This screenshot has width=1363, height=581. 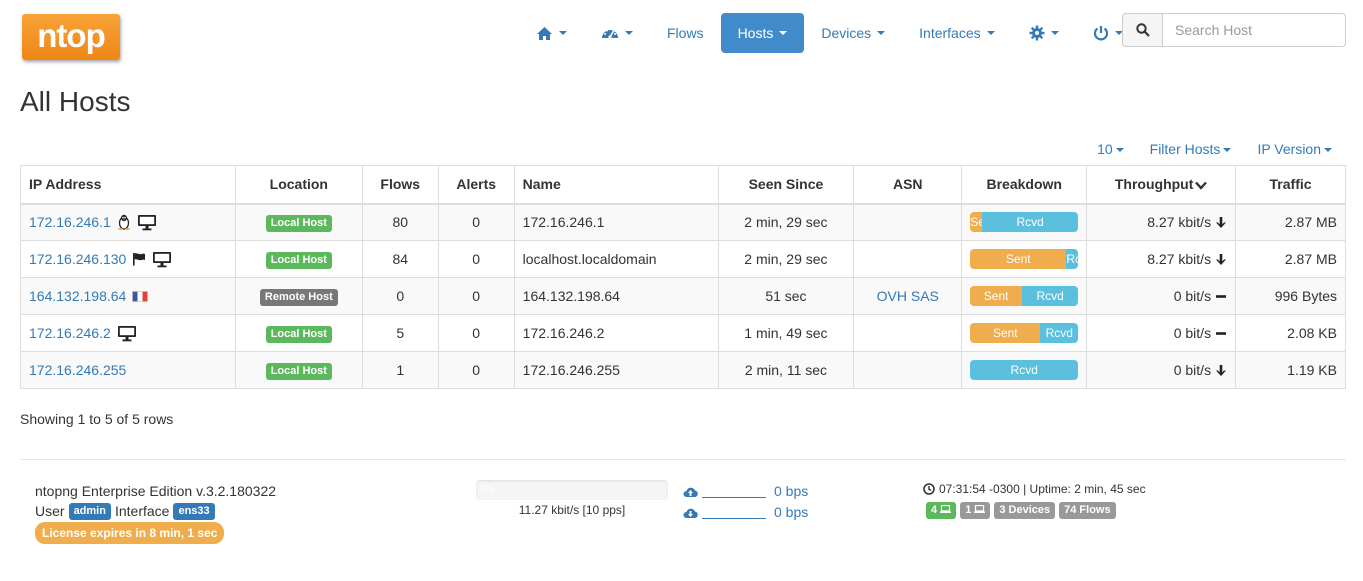 What do you see at coordinates (617, 33) in the screenshot?
I see `nav-dashboard` at bounding box center [617, 33].